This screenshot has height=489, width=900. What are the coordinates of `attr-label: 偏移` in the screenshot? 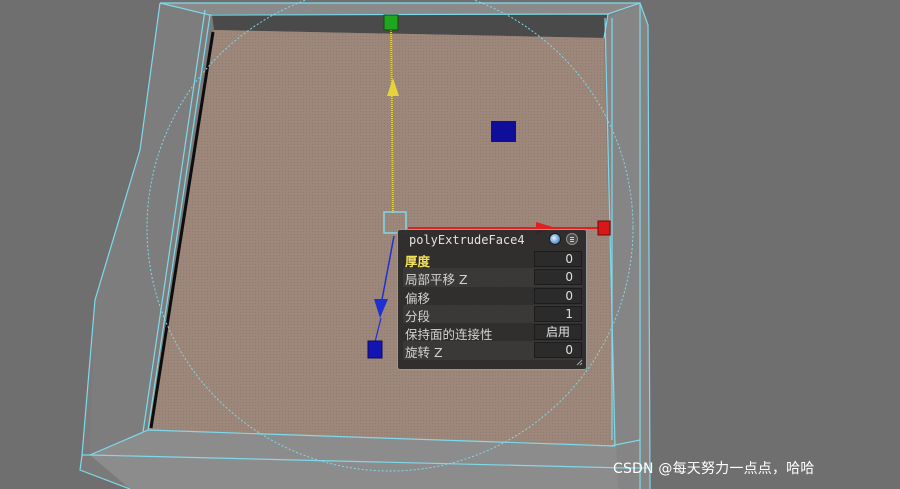 It's located at (418, 298).